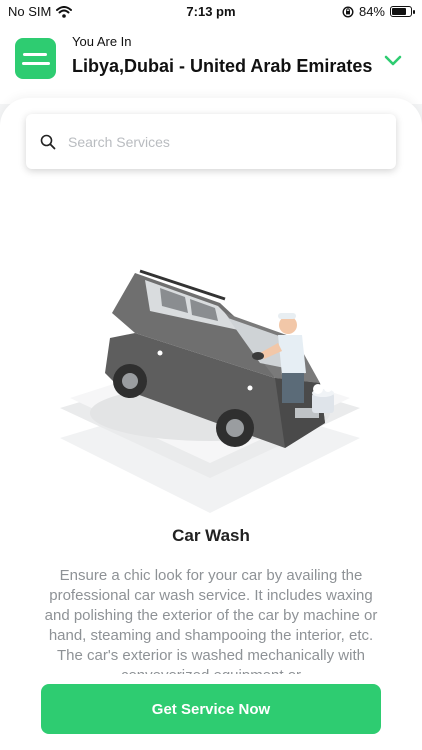  What do you see at coordinates (323, 398) in the screenshot?
I see `wash-bucket` at bounding box center [323, 398].